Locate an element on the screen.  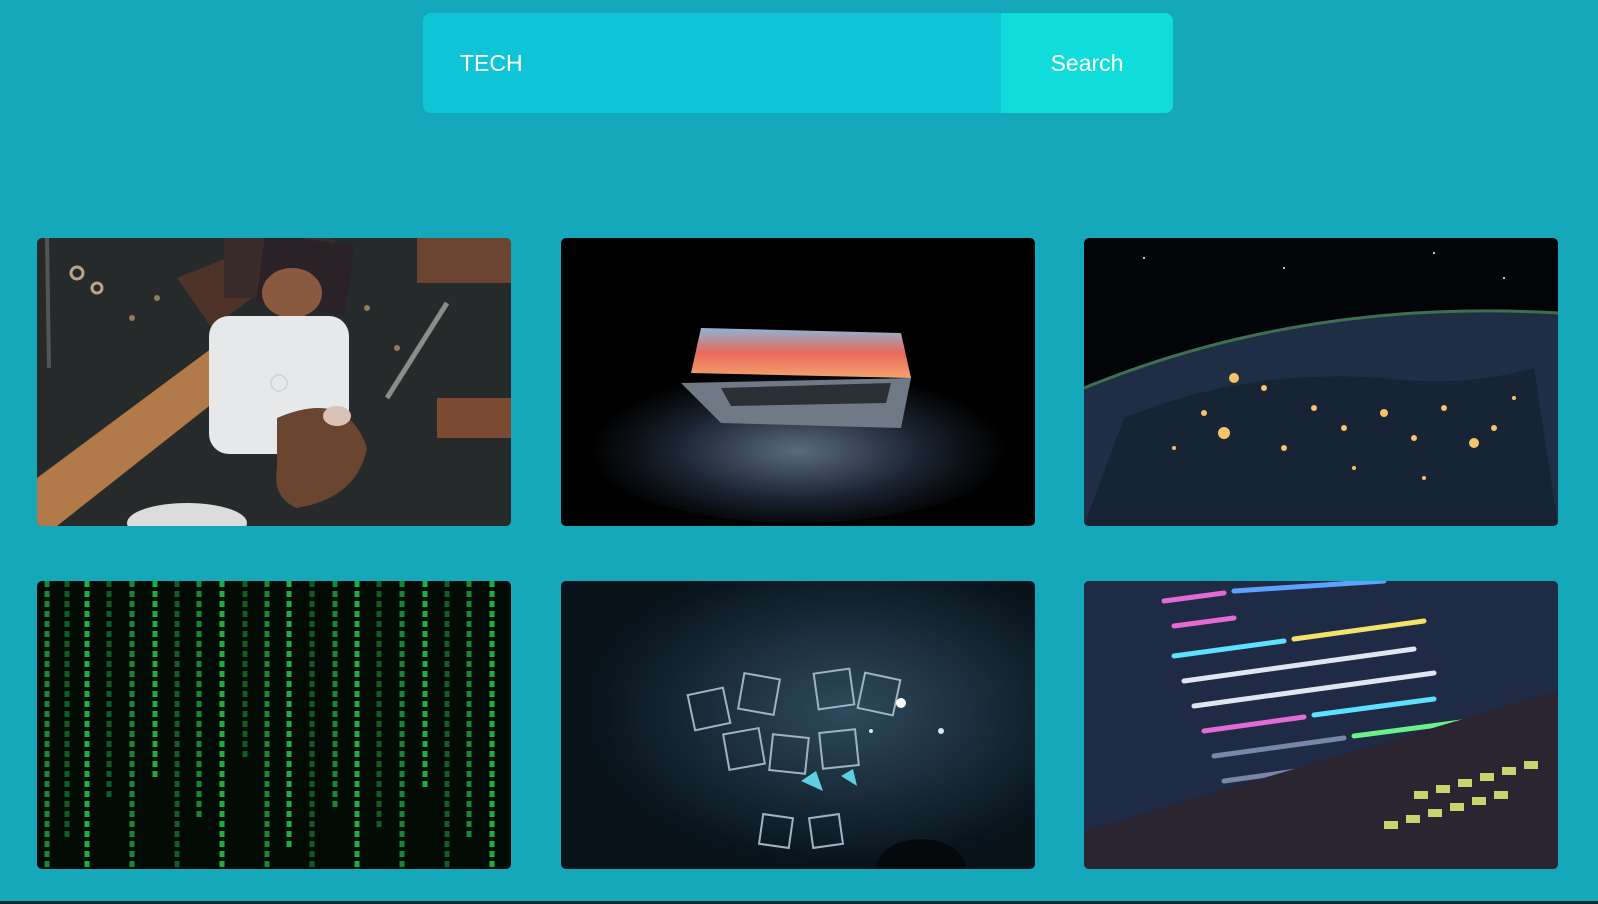
gallery-image-laptop-dark is located at coordinates (798, 382).